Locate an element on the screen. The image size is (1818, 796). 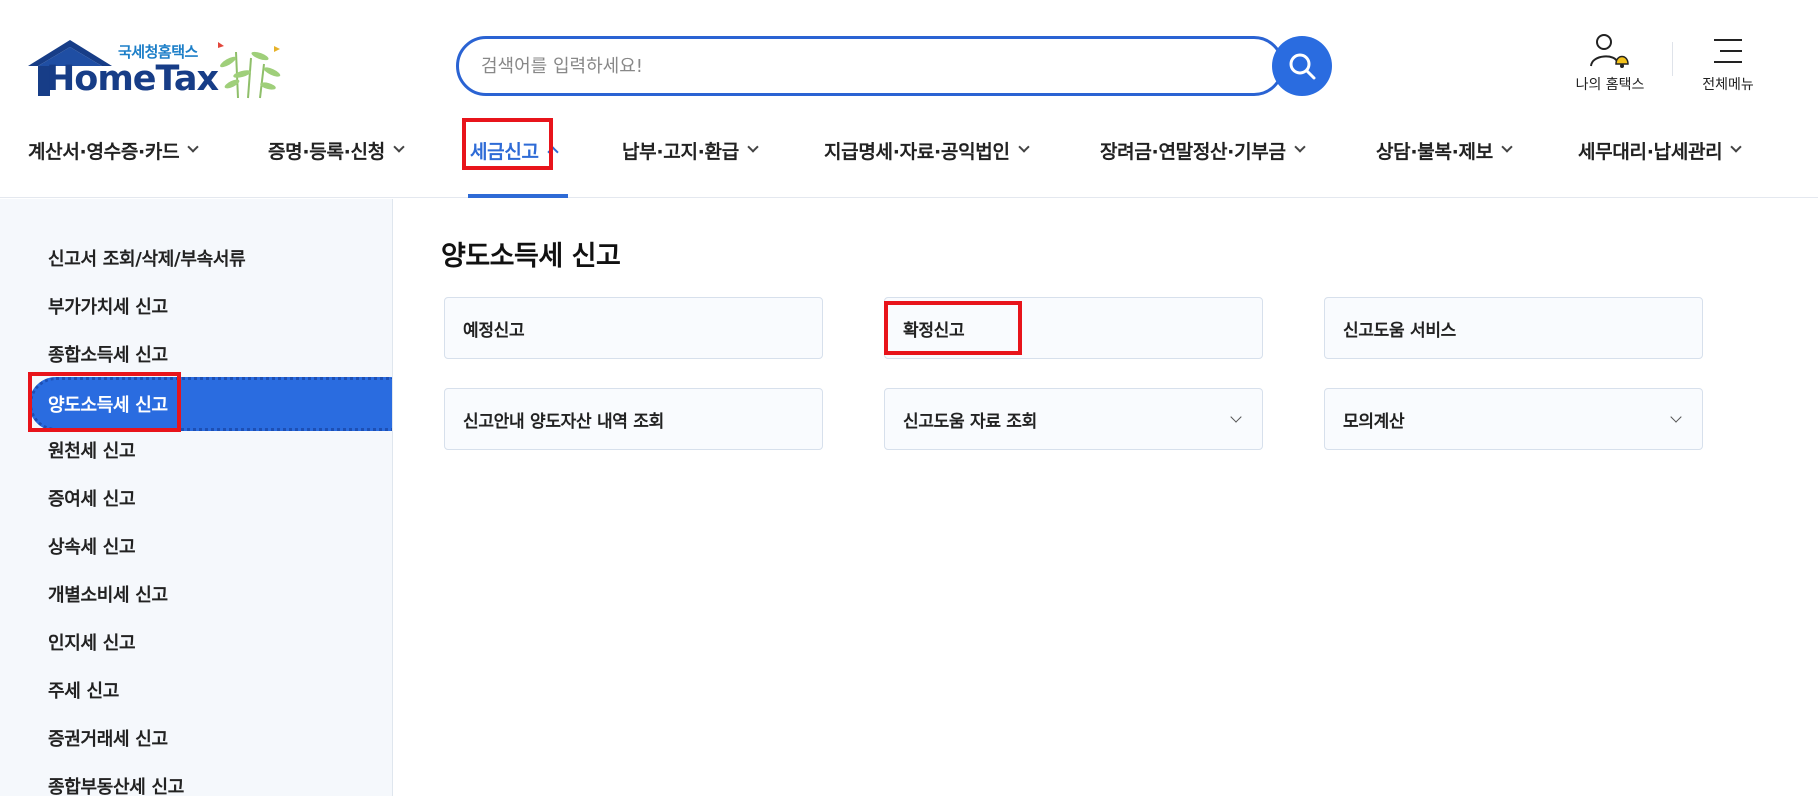
page-title: 양도소득세 신고 is located at coordinates (531, 256).